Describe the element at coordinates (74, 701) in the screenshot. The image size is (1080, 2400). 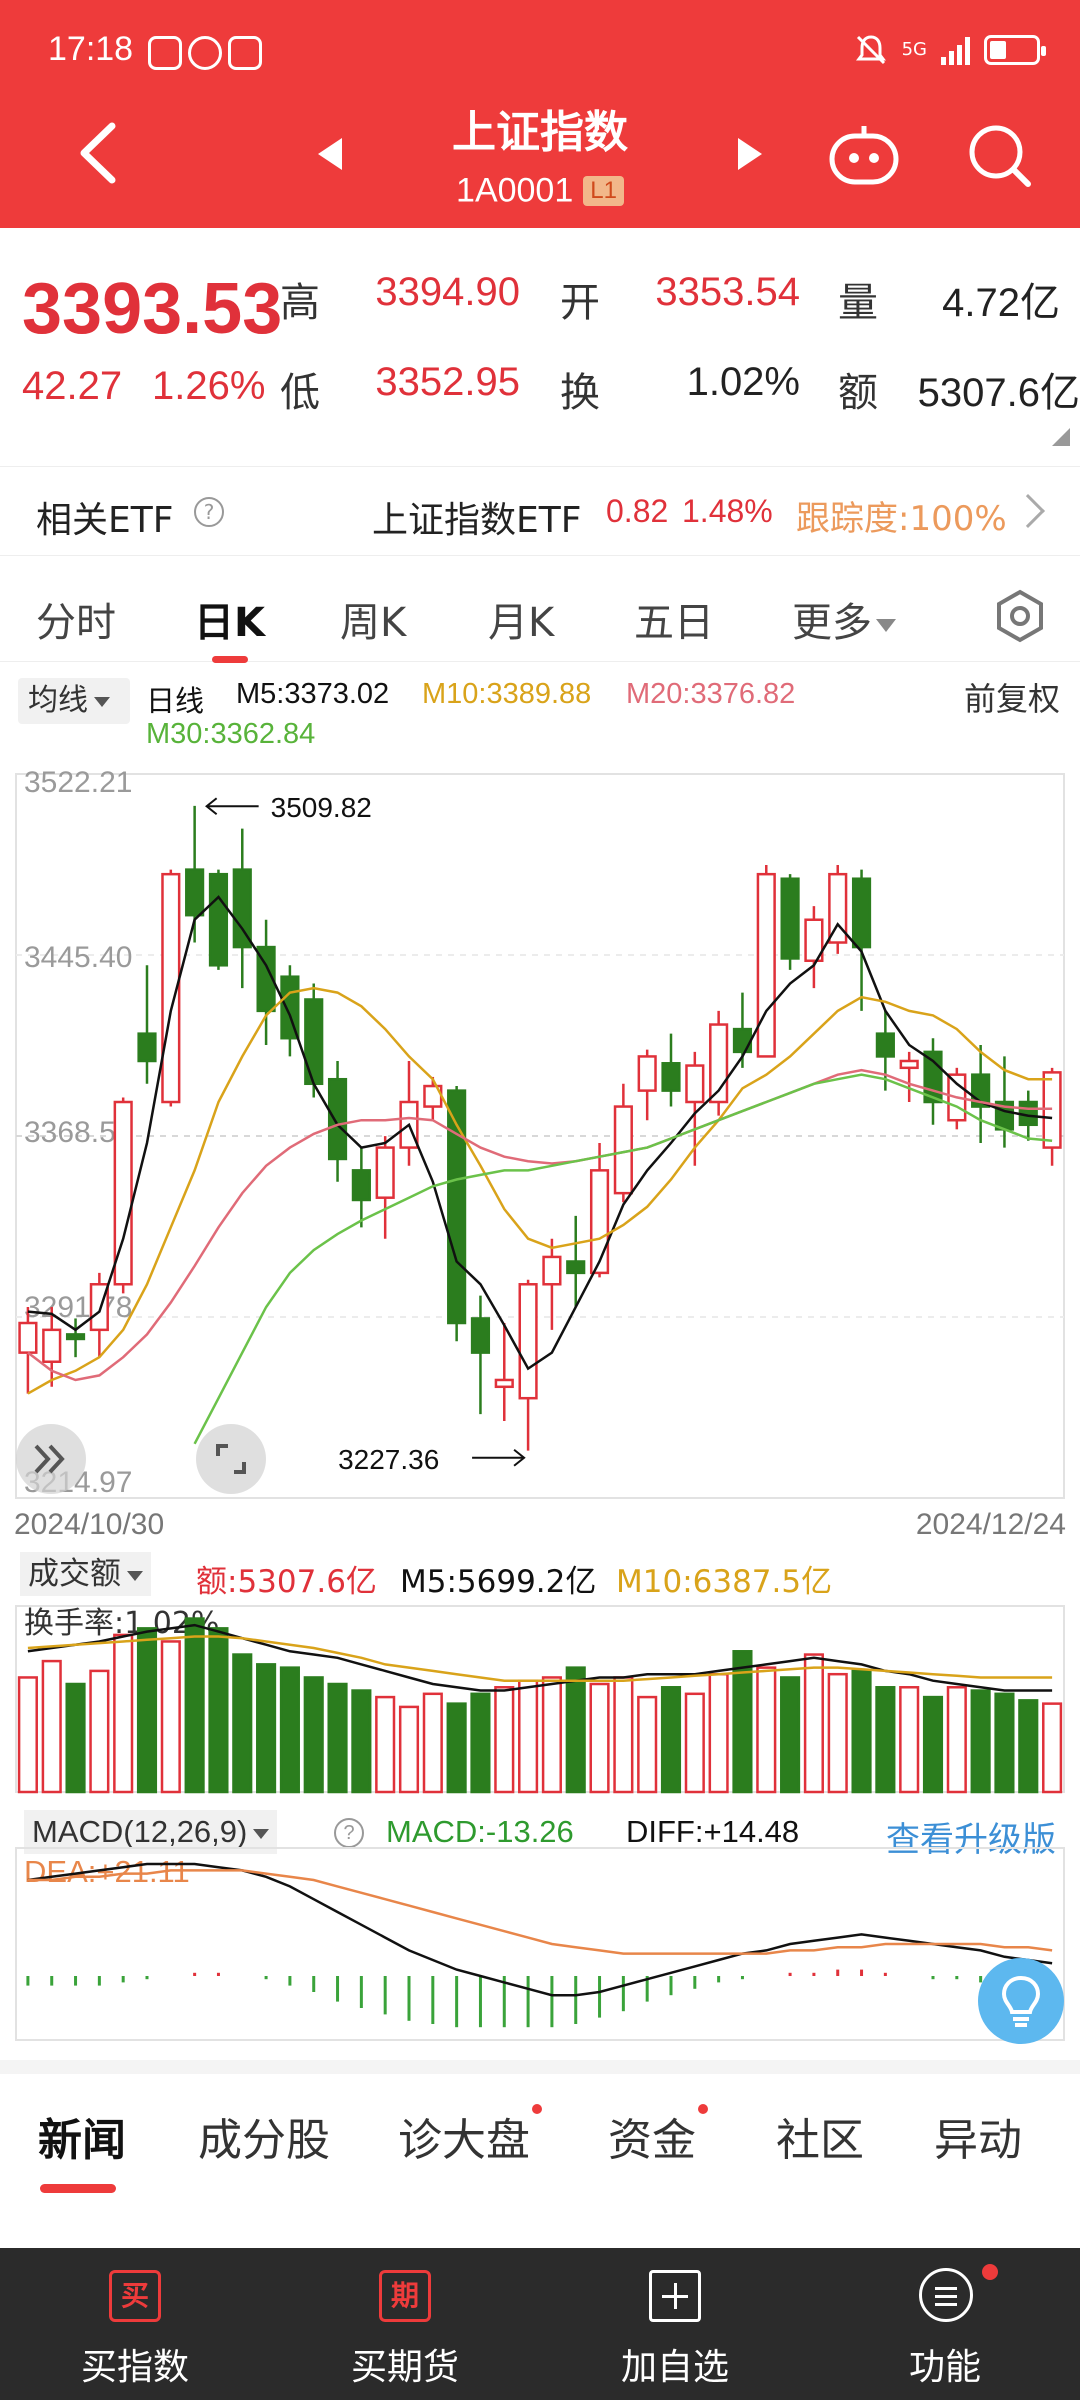
I see `ma-selector: 均线` at that location.